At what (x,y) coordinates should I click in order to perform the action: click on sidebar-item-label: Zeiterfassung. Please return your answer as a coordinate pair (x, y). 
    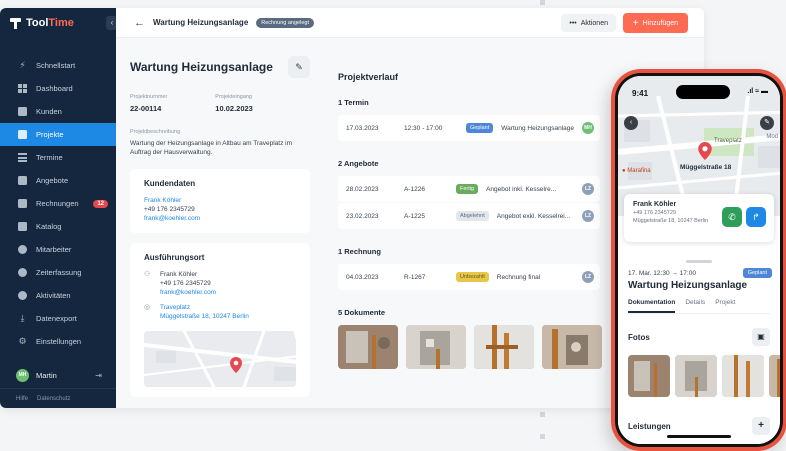
    Looking at the image, I should click on (59, 272).